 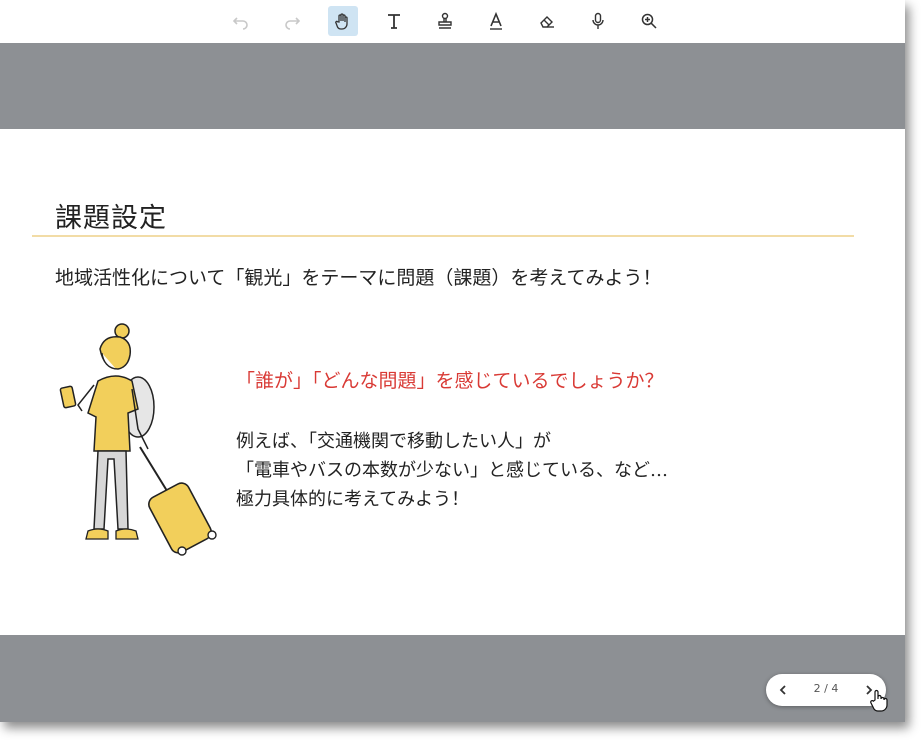 What do you see at coordinates (138, 439) in the screenshot?
I see `traveler-illustration` at bounding box center [138, 439].